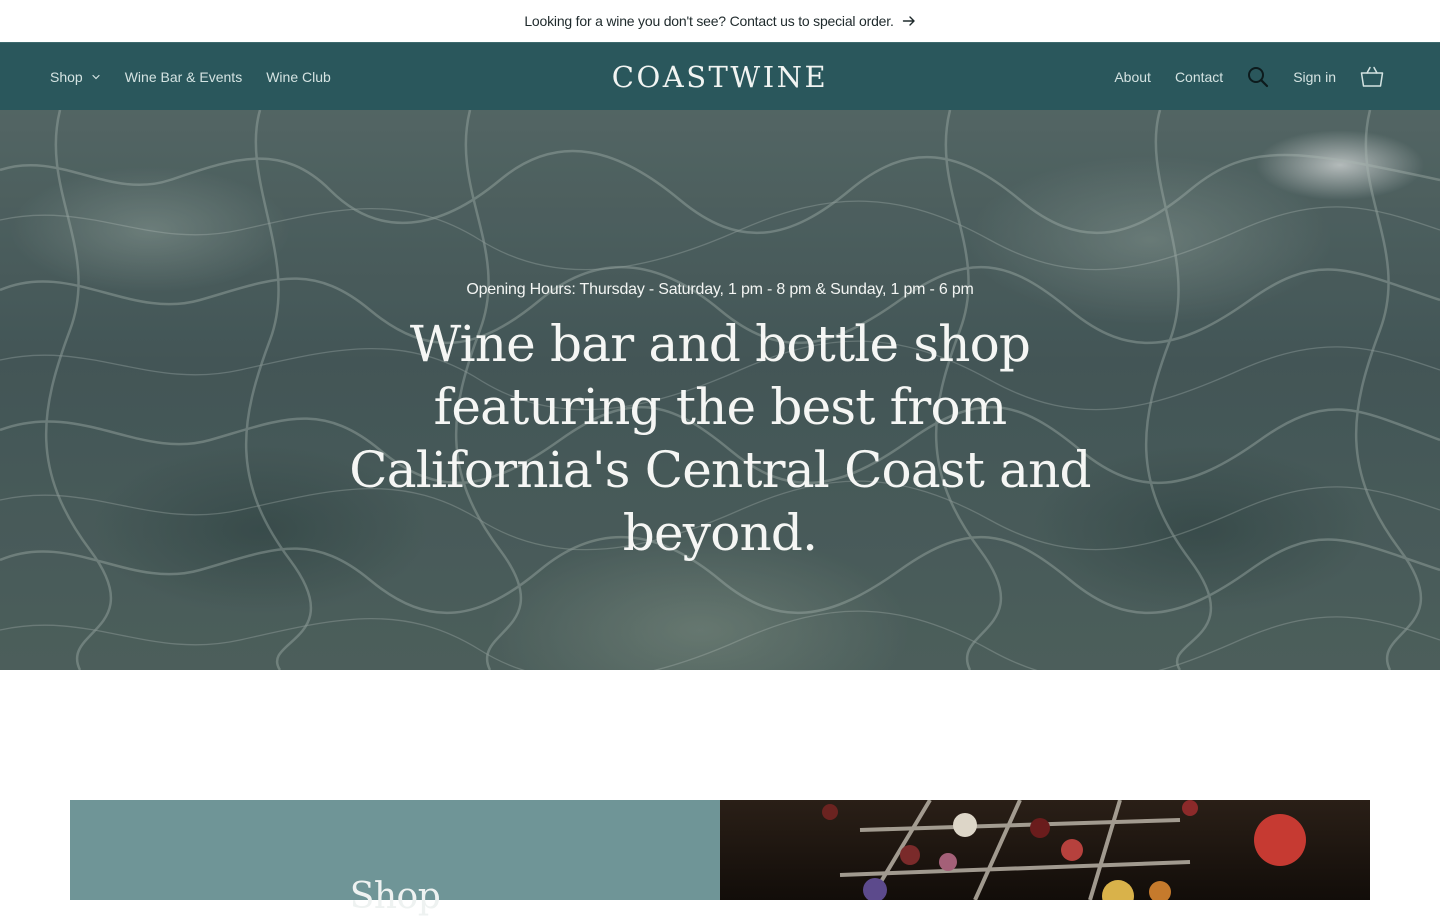 This screenshot has height=917, width=1440. What do you see at coordinates (1258, 77) in the screenshot?
I see `search-icon` at bounding box center [1258, 77].